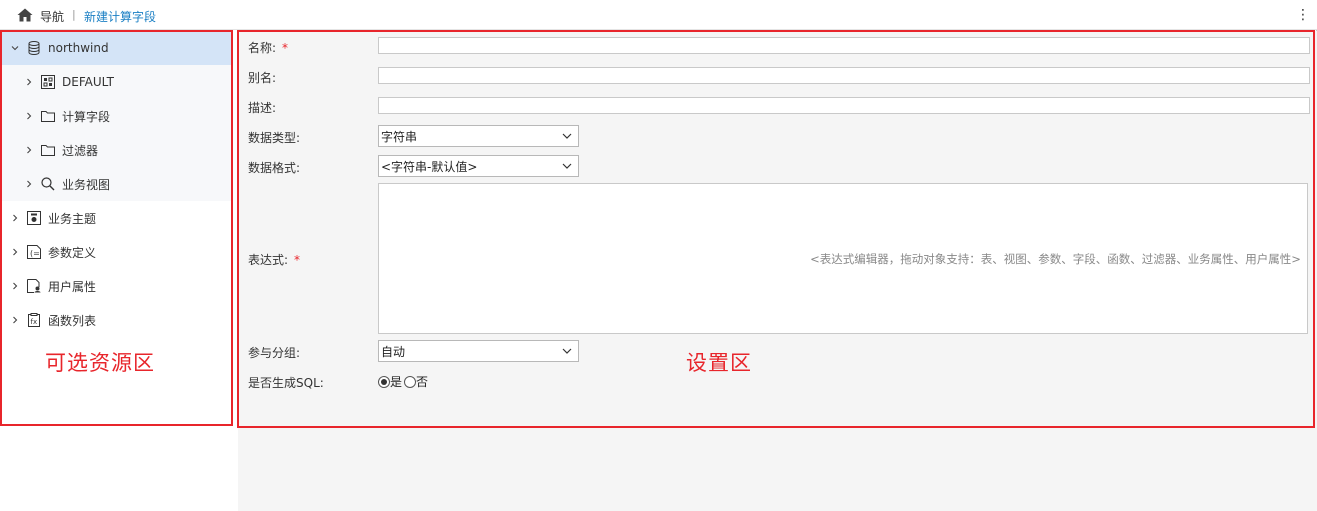 Image resolution: width=1317 pixels, height=511 pixels. Describe the element at coordinates (1303, 15) in the screenshot. I see `more-options-icon: ⋮` at that location.